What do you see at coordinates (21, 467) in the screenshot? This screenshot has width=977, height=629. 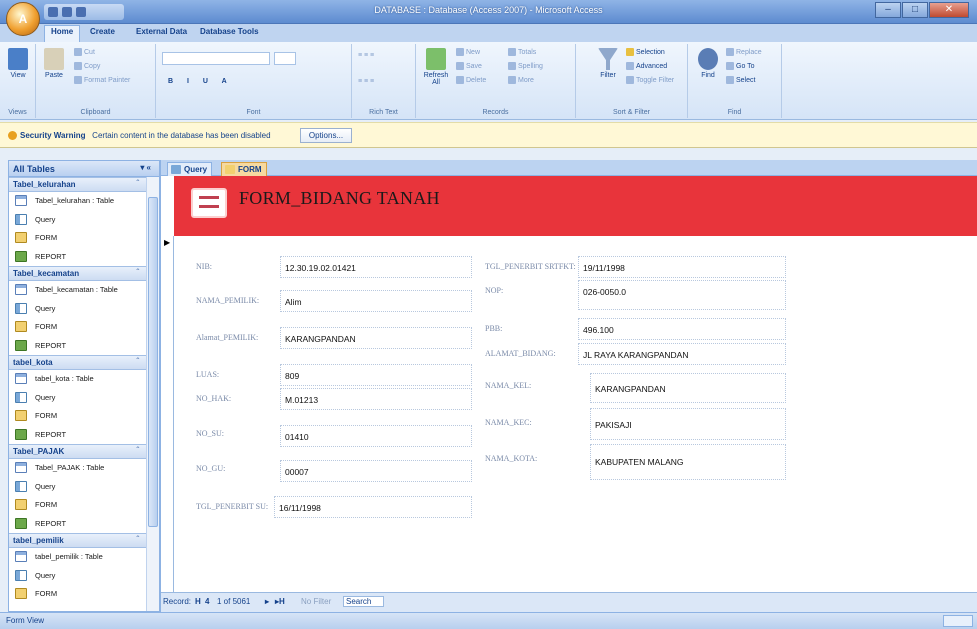 I see `table-icon` at bounding box center [21, 467].